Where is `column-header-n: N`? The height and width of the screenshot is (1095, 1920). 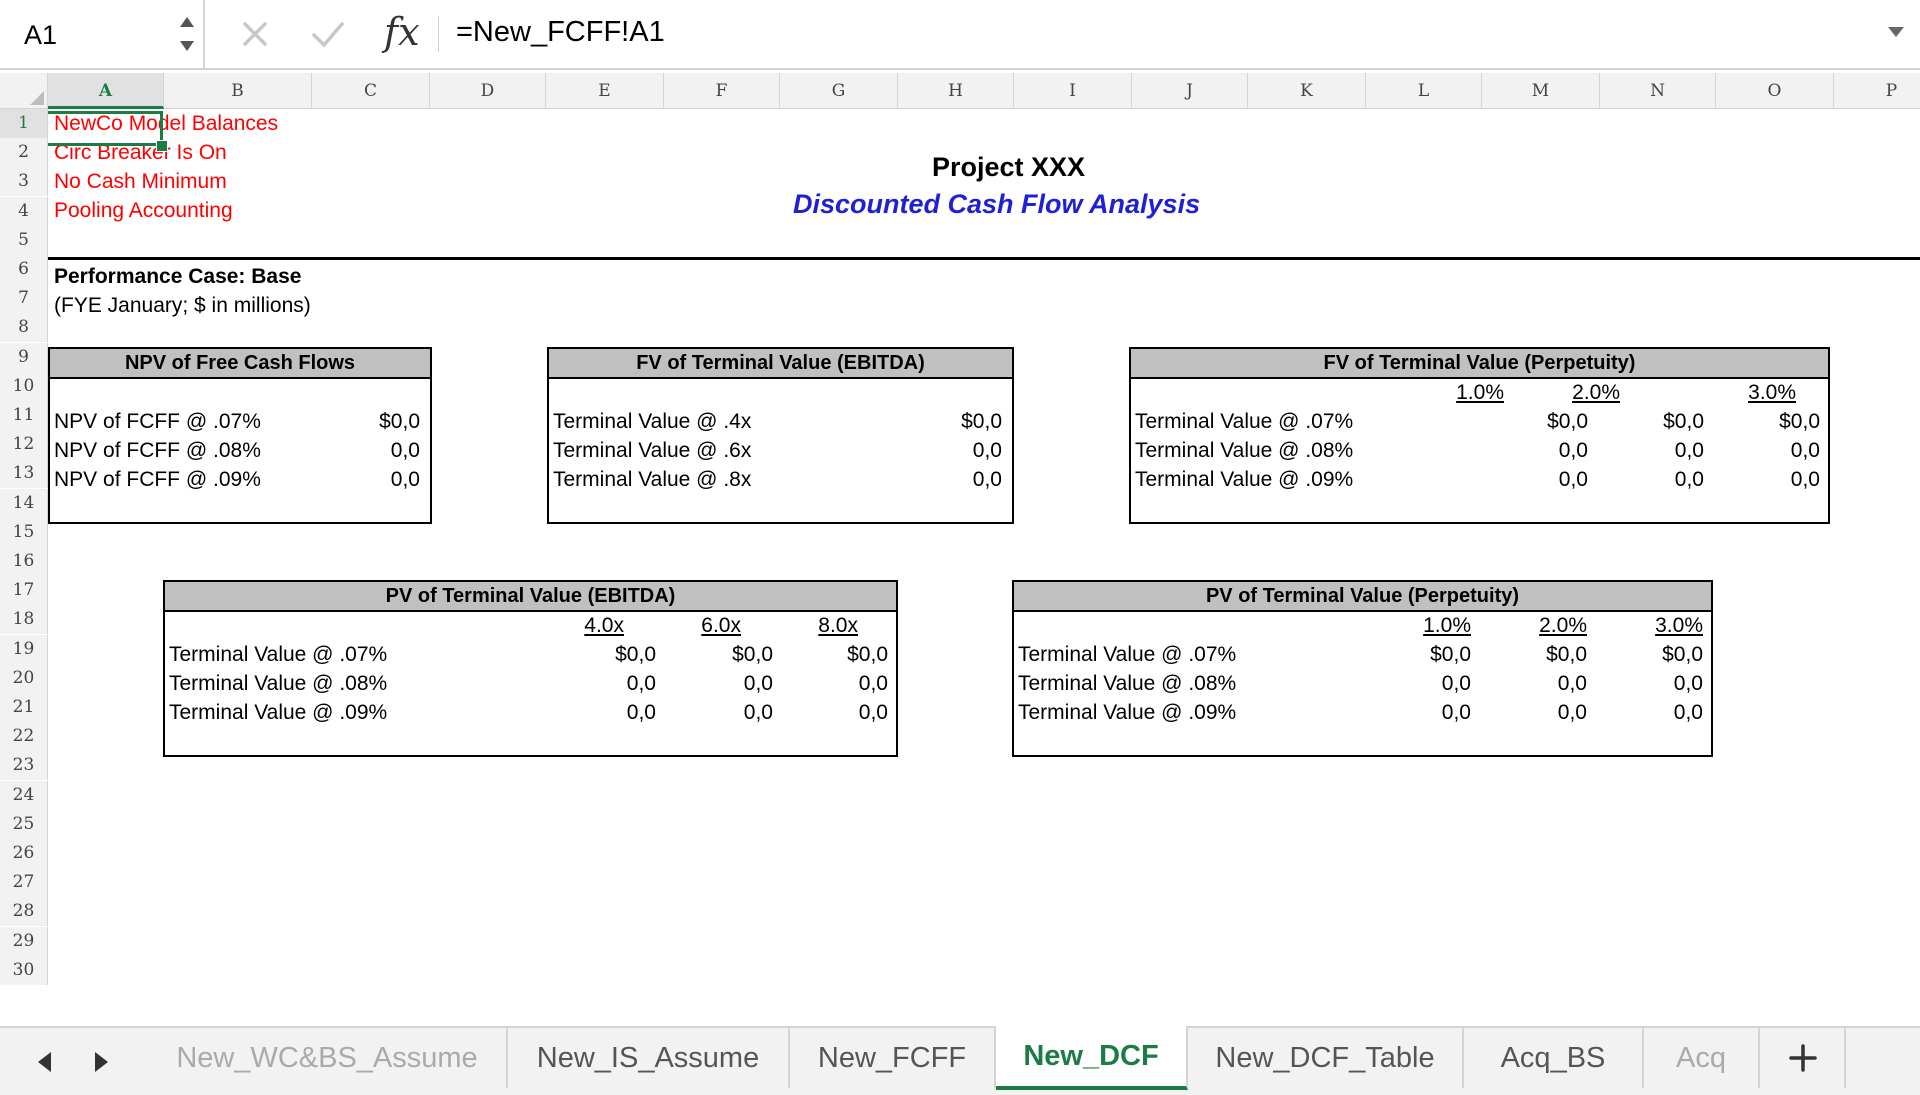 column-header-n: N is located at coordinates (1658, 91).